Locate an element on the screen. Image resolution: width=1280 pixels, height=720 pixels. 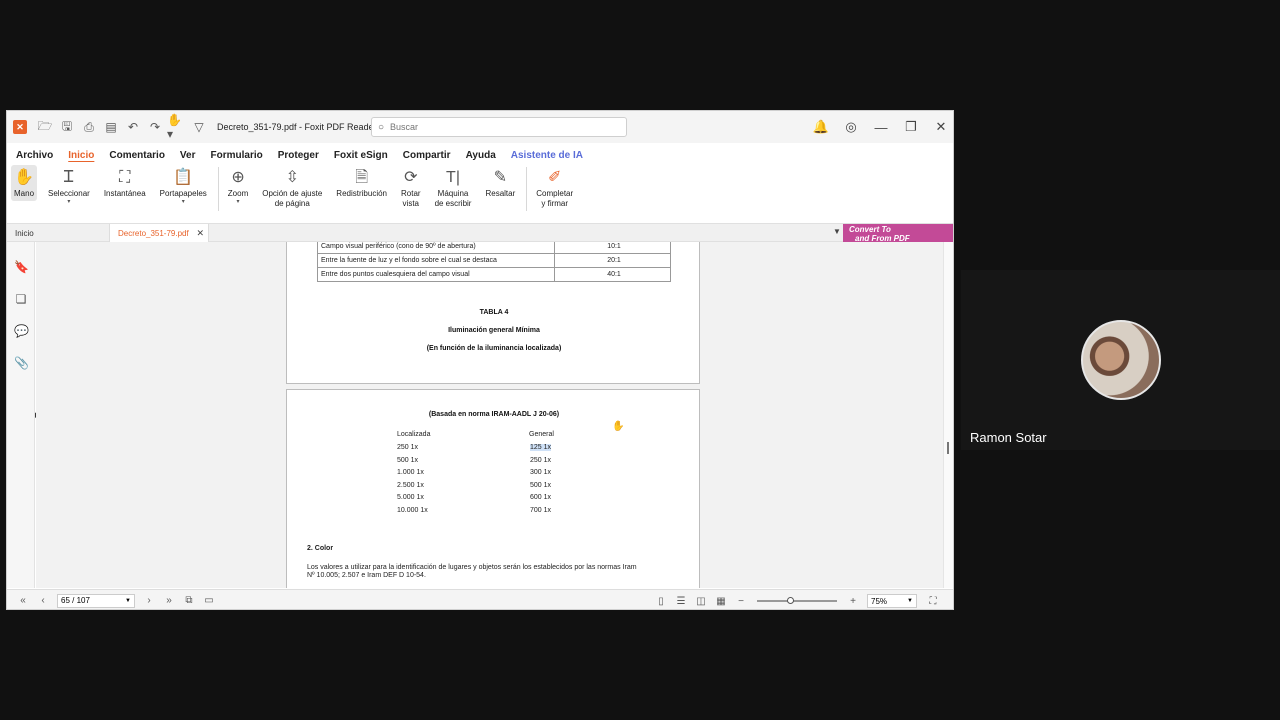
close-icon: ✕ is located at coordinates (940, 127).